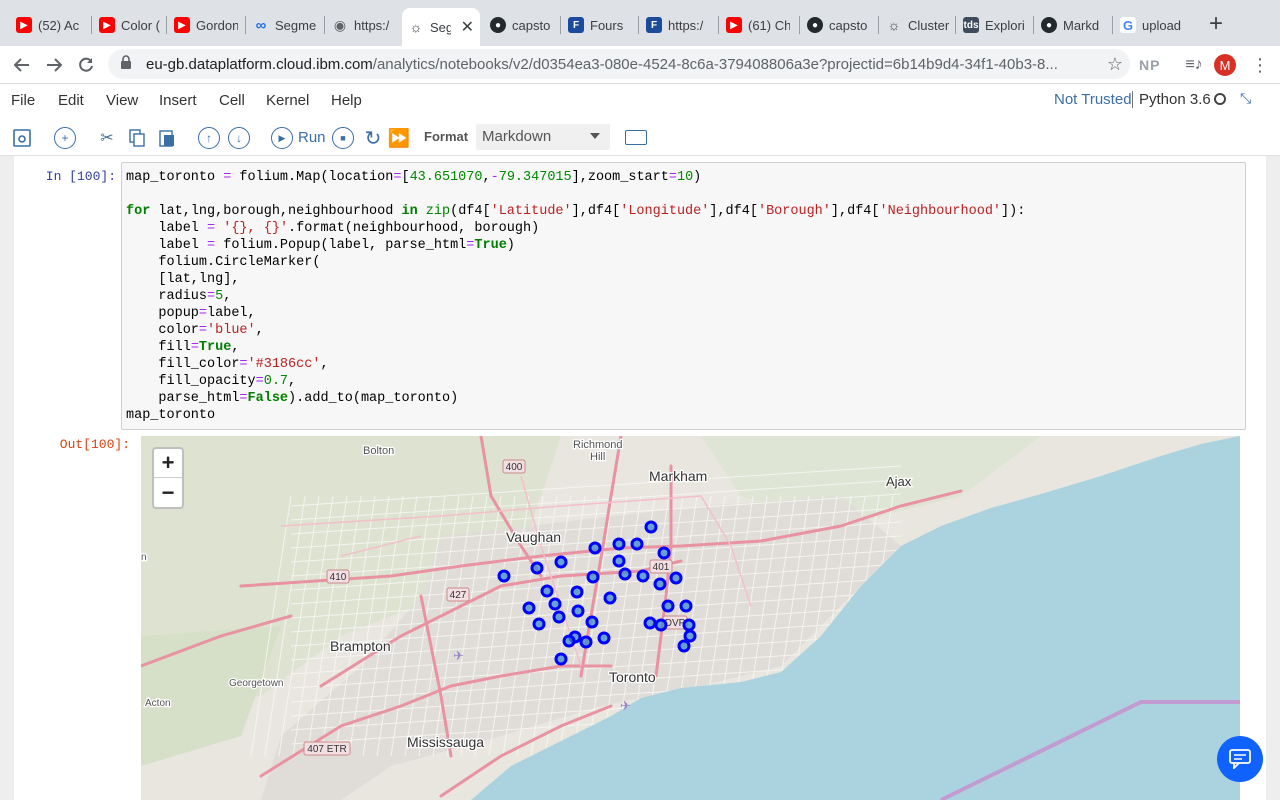  Describe the element at coordinates (285, 25) in the screenshot. I see `browser-tab: ∞ Segme` at that location.